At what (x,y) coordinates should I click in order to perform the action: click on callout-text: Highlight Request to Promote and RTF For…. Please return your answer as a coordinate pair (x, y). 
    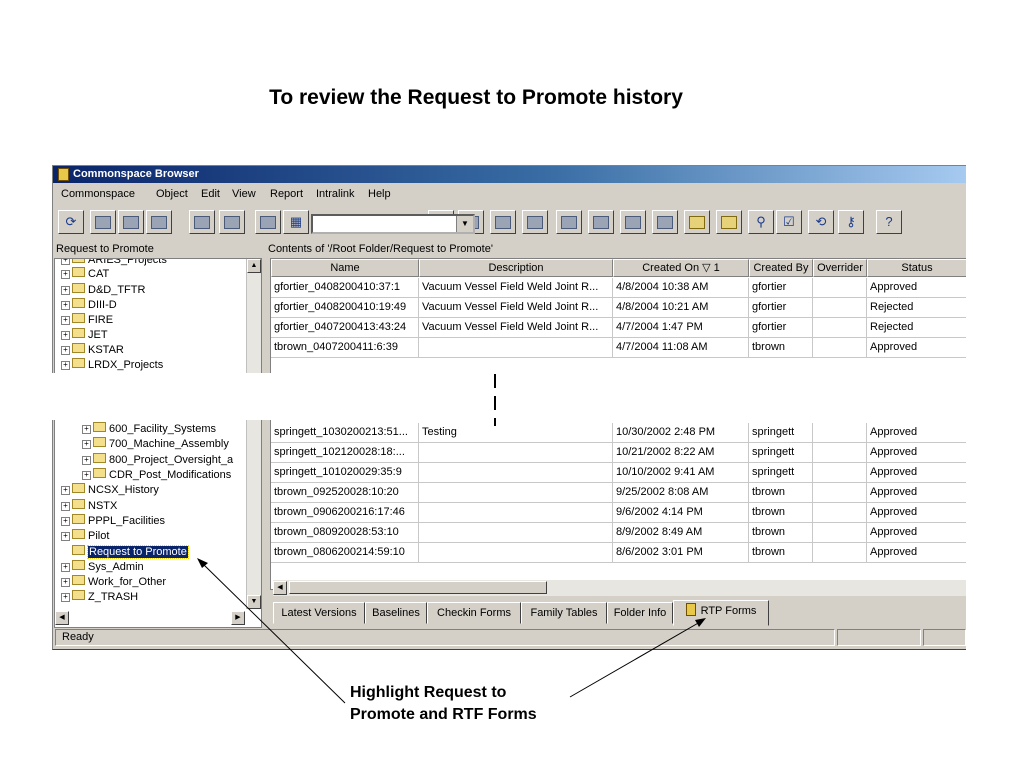
    Looking at the image, I should click on (443, 704).